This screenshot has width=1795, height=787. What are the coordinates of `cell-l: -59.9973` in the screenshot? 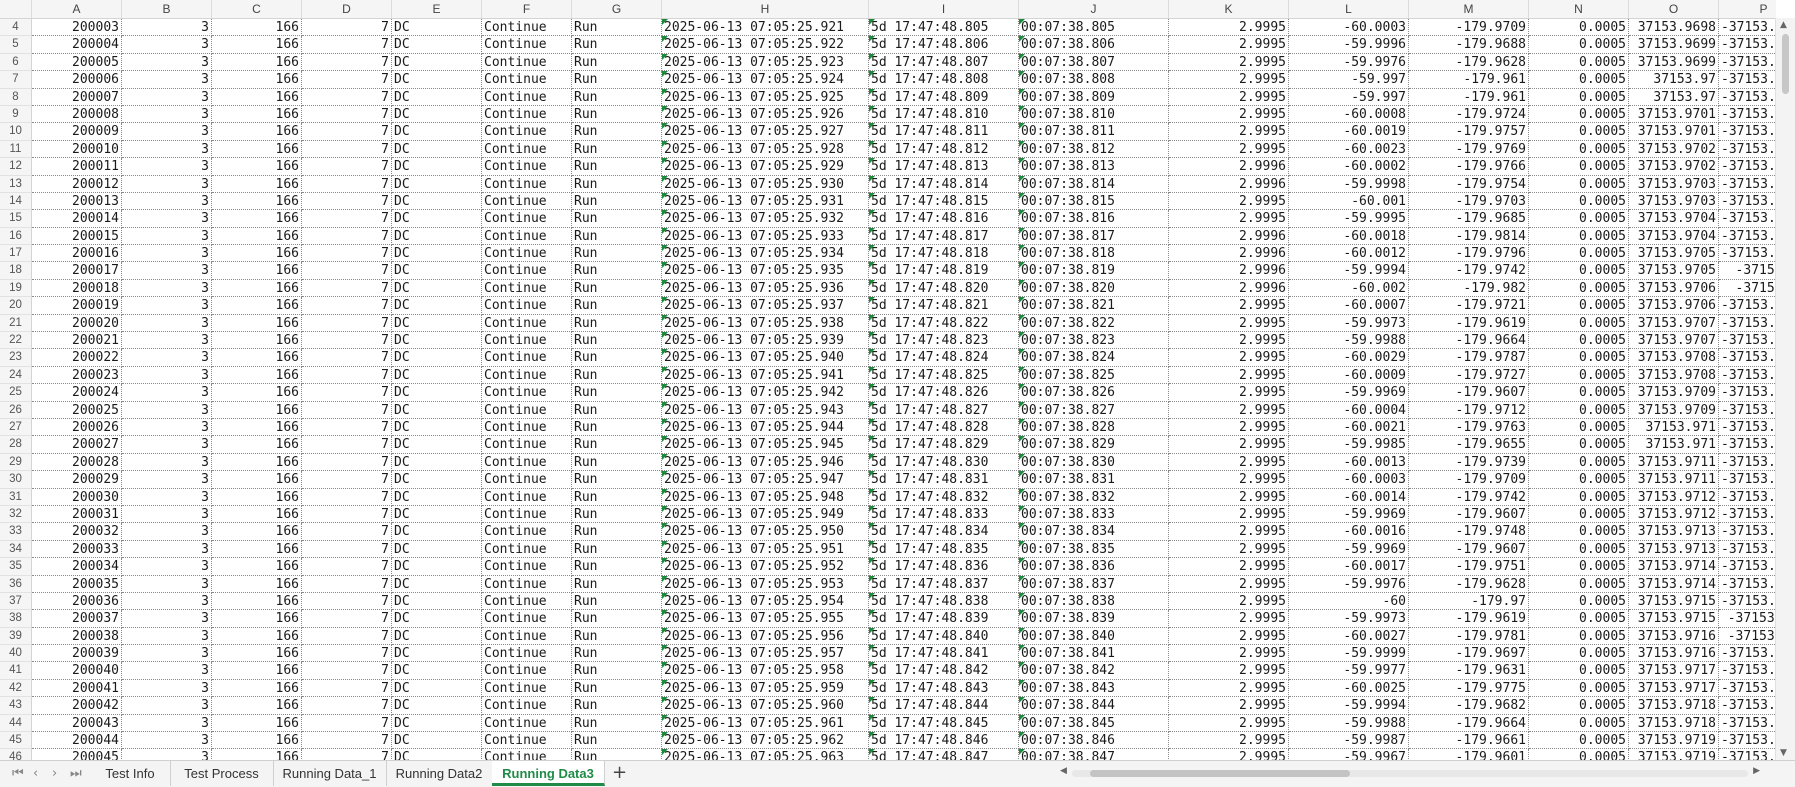 It's located at (1349, 323).